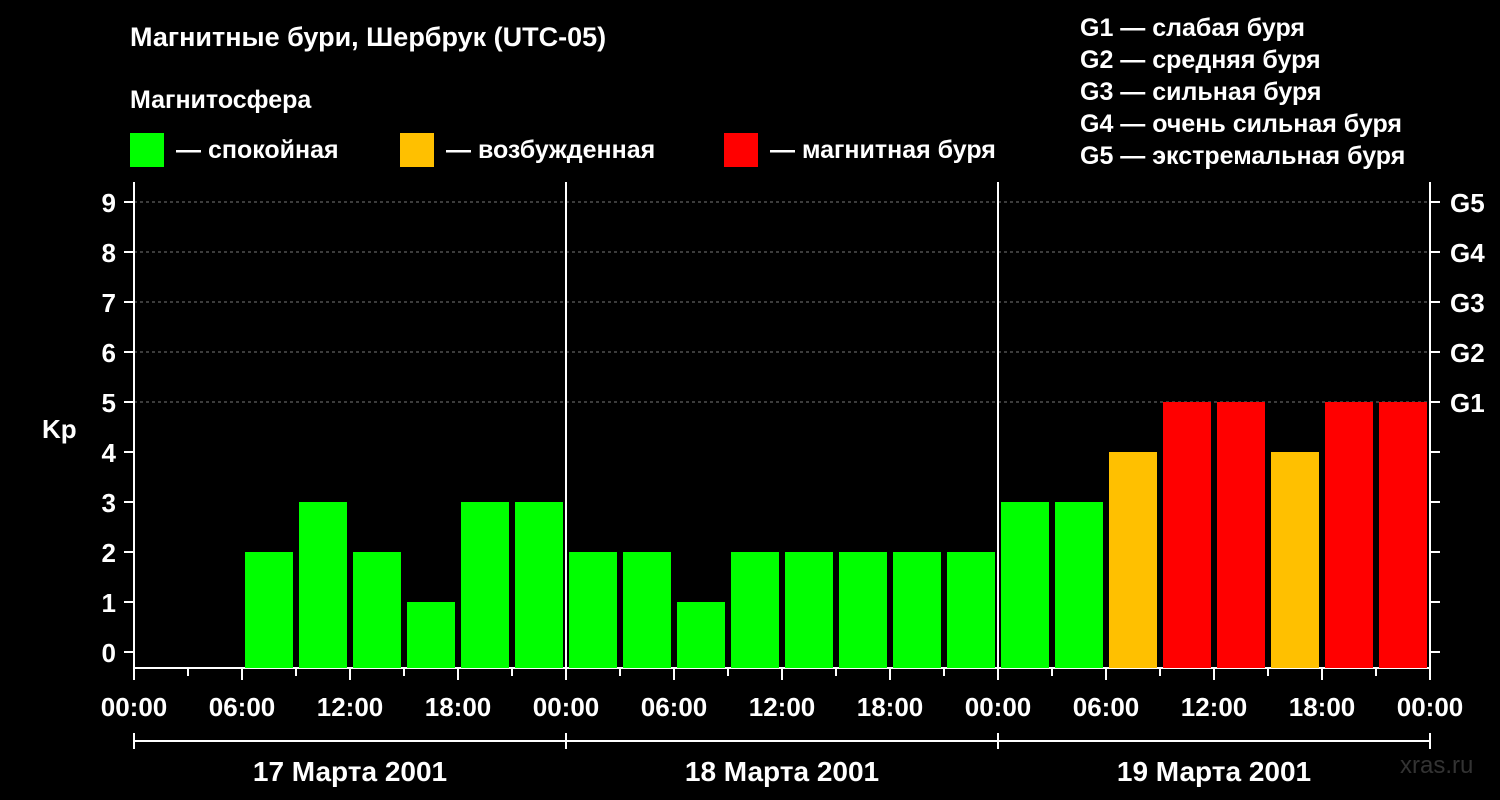  What do you see at coordinates (1467, 303) in the screenshot?
I see `g-level-label-g3: G3` at bounding box center [1467, 303].